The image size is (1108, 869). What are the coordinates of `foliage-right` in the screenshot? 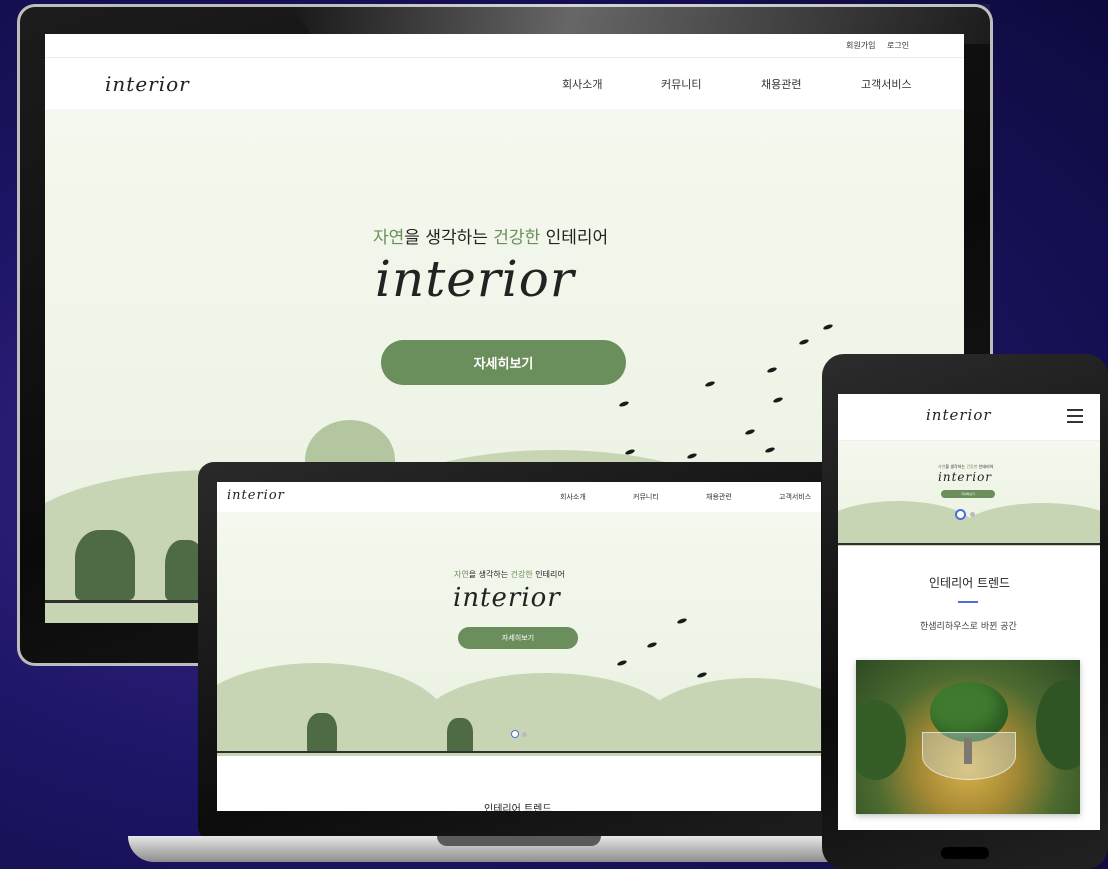 It's located at (1058, 725).